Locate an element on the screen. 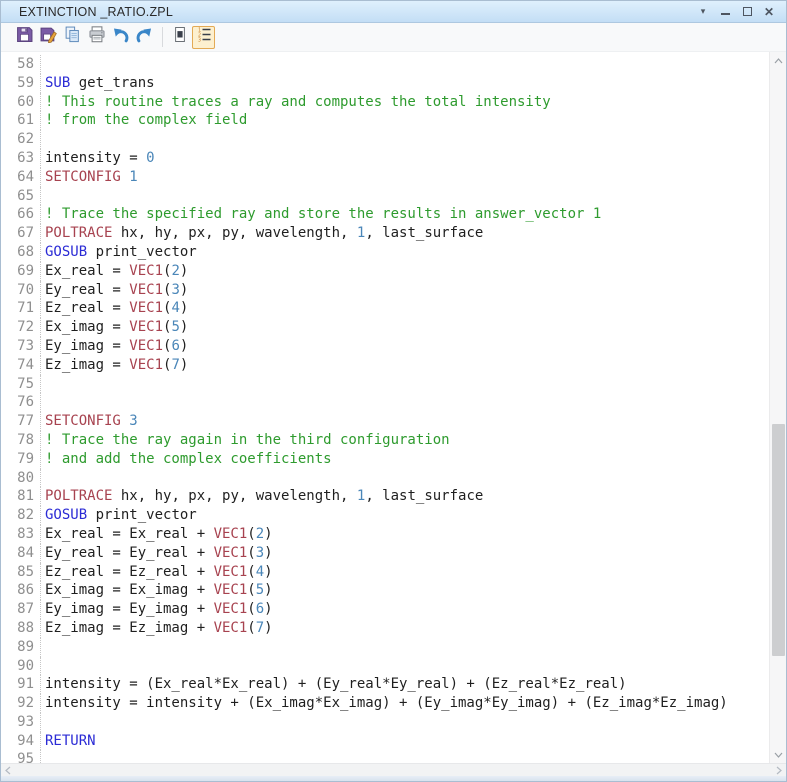 Image resolution: width=787 pixels, height=782 pixels. scroll-left-button is located at coordinates (8, 770).